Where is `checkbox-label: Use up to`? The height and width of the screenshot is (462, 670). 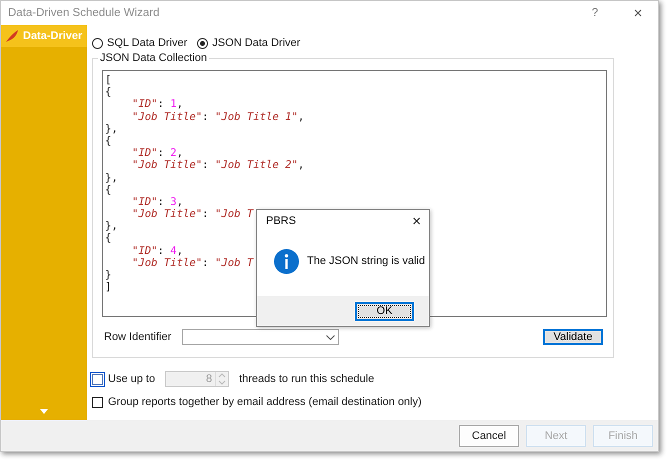
checkbox-label: Use up to is located at coordinates (132, 379).